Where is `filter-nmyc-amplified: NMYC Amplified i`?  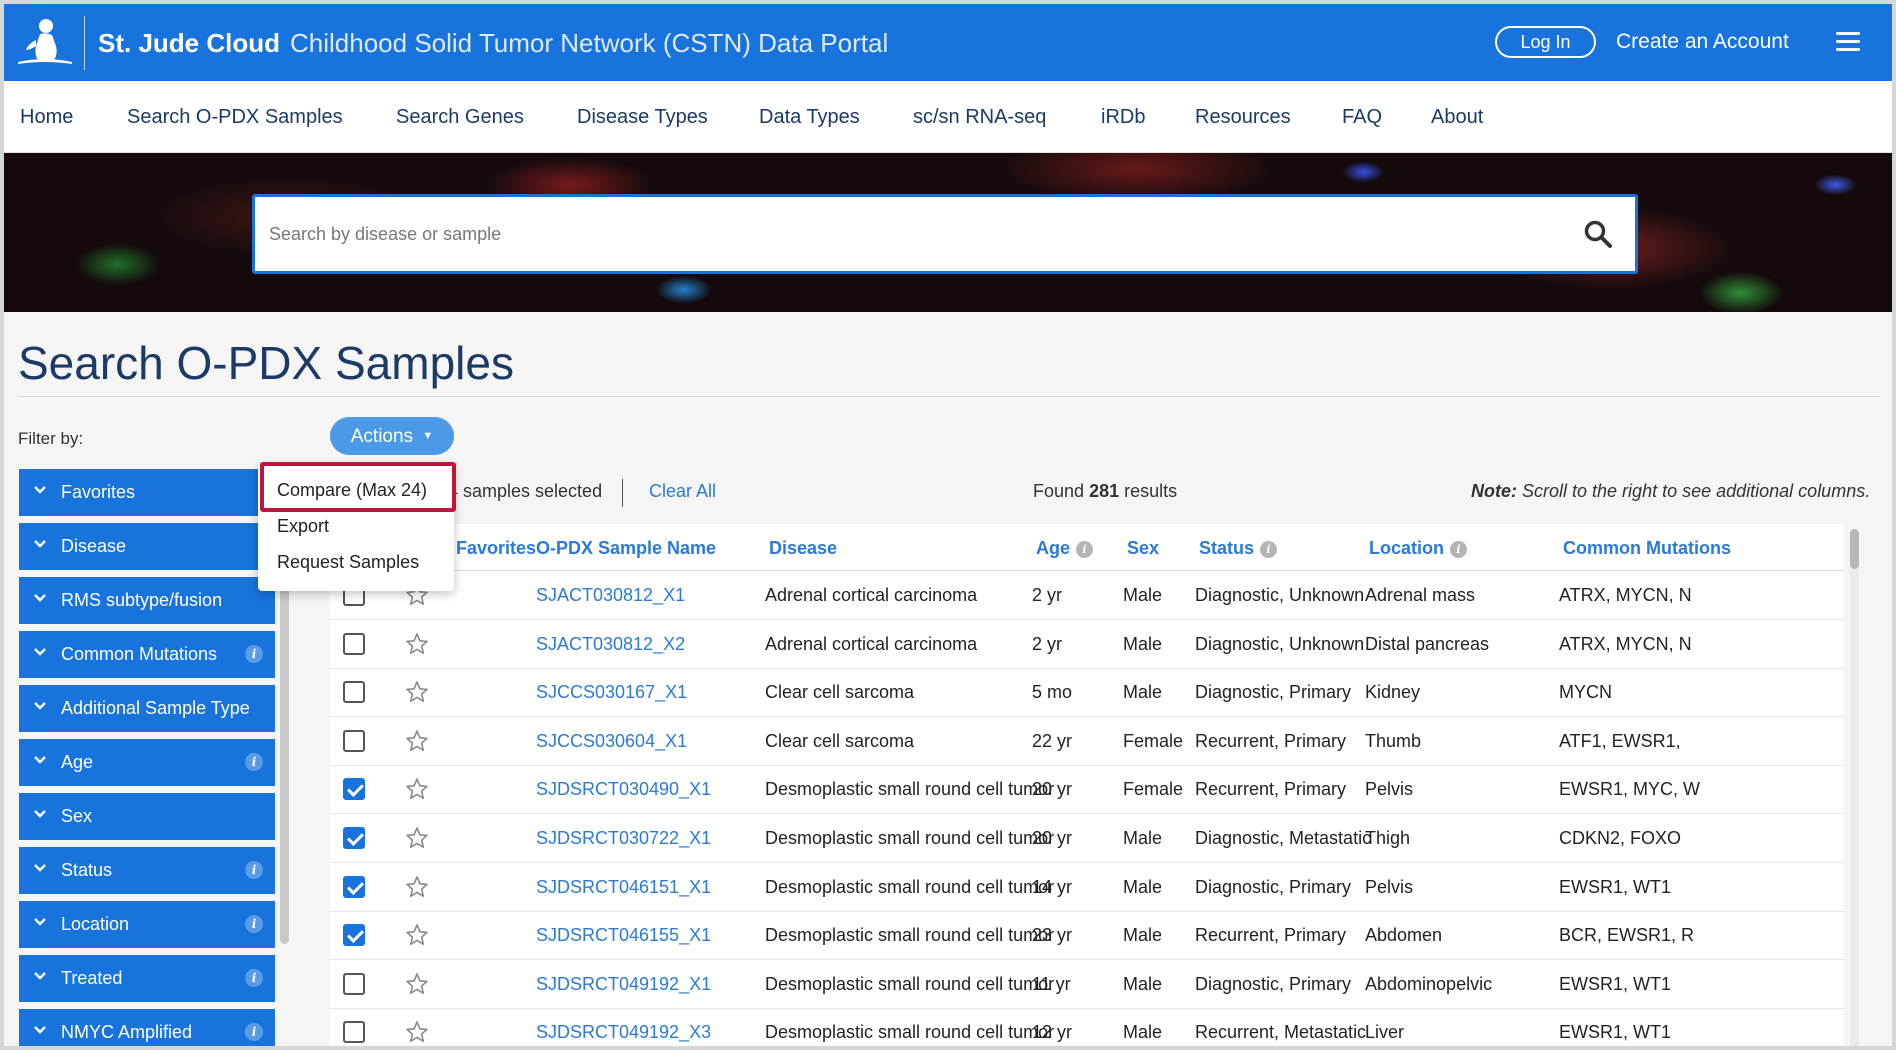 filter-nmyc-amplified: NMYC Amplified i is located at coordinates (147, 1027).